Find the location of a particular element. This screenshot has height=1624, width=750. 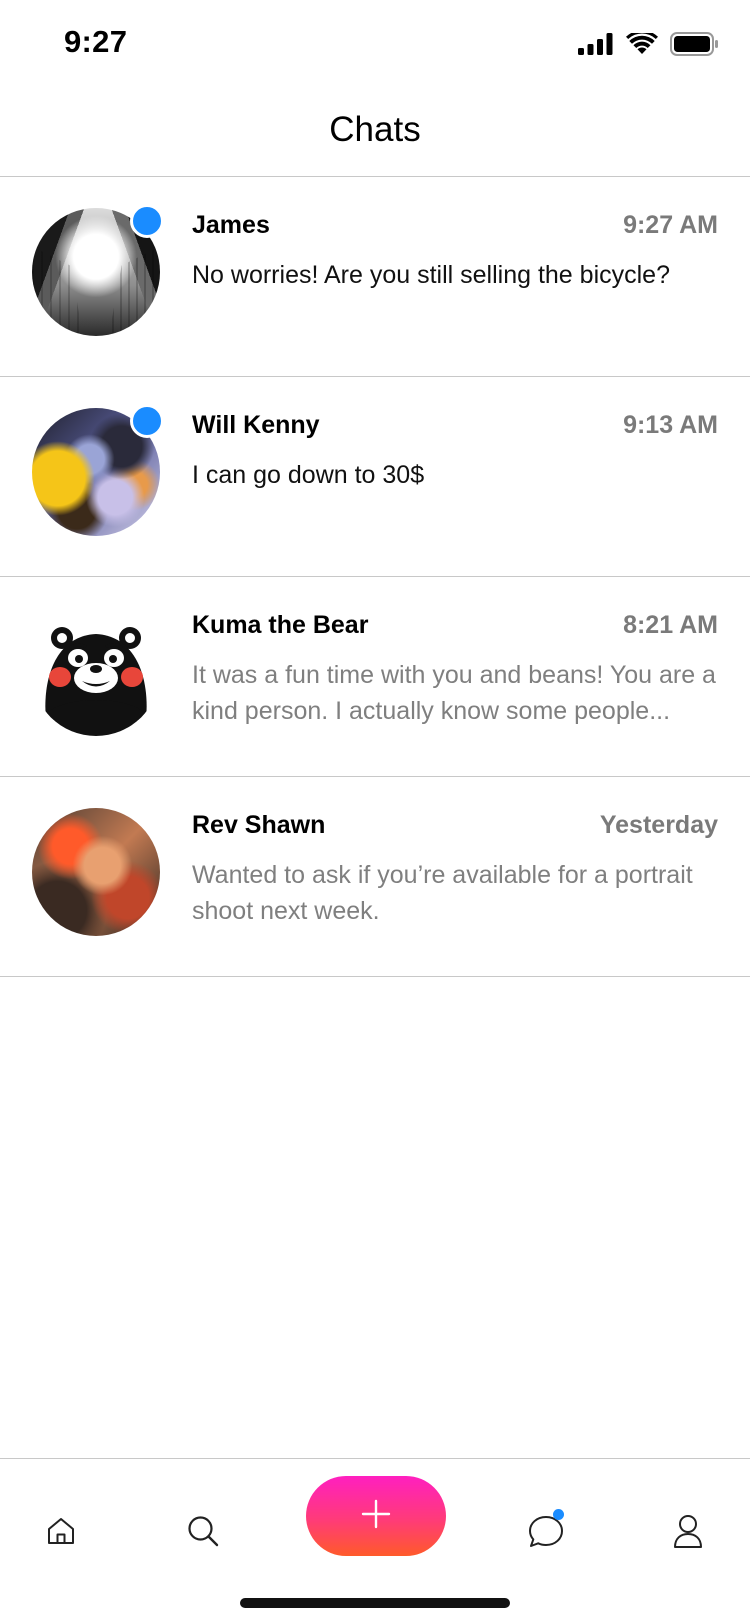

message-timestamp: 9:27 AM is located at coordinates (670, 225).